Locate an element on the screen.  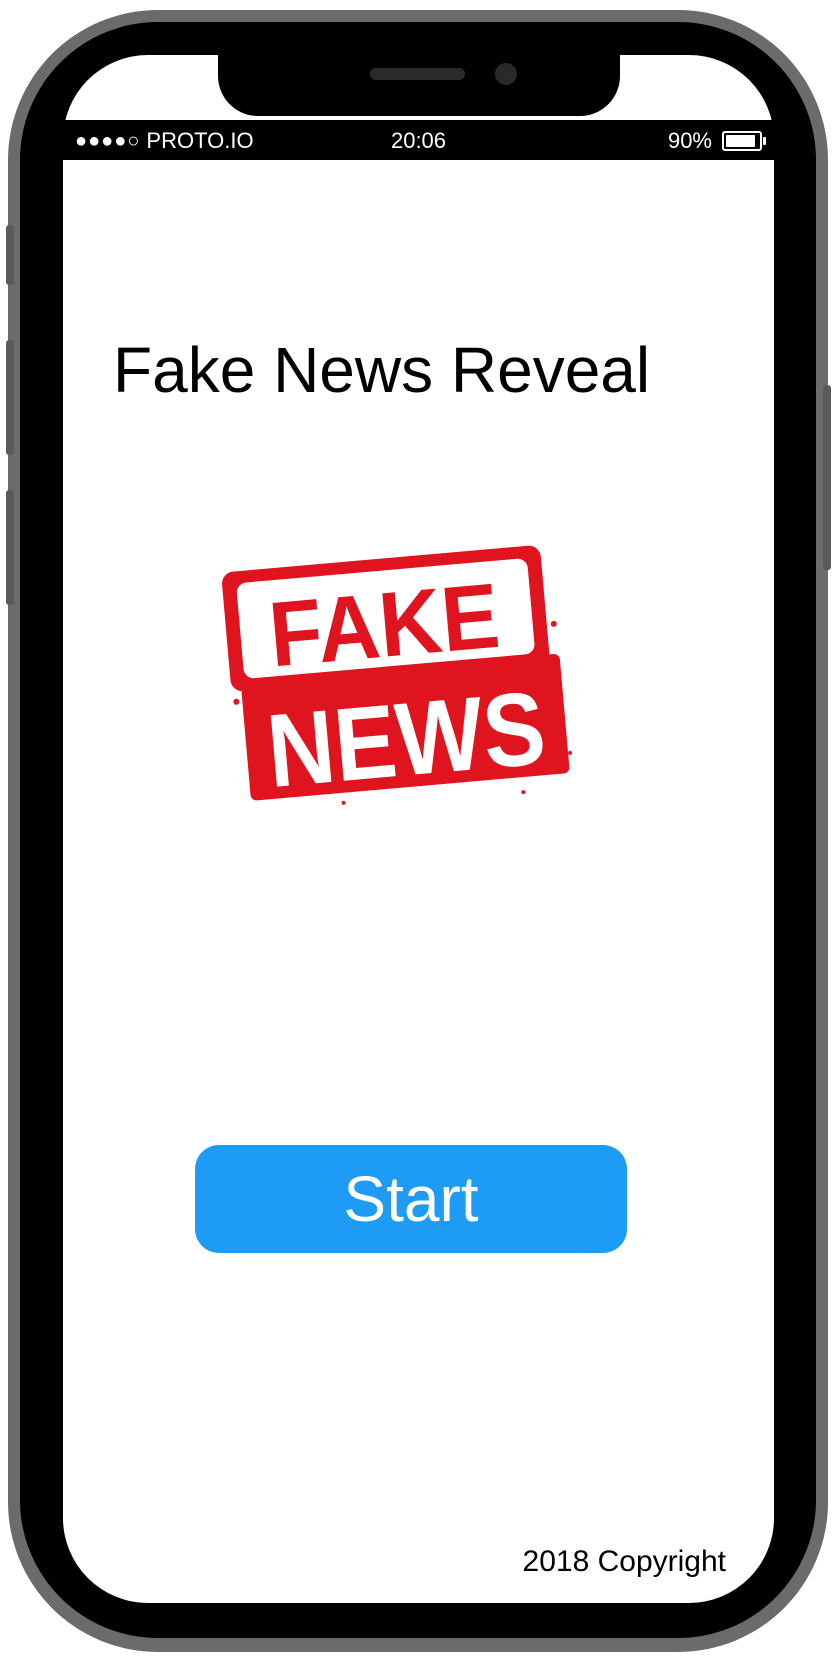
battery-percent: 90% is located at coordinates (689, 140).